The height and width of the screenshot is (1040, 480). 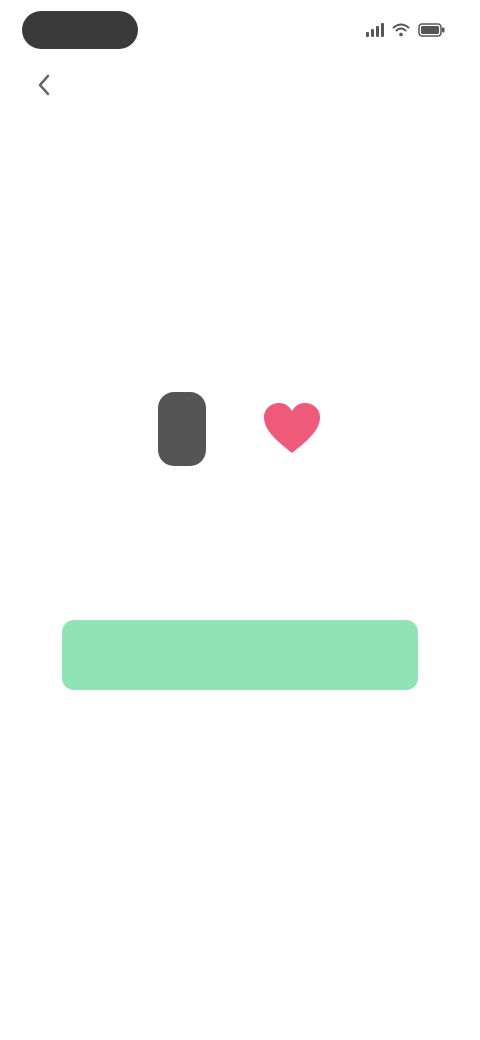 What do you see at coordinates (80, 30) in the screenshot?
I see `status-time` at bounding box center [80, 30].